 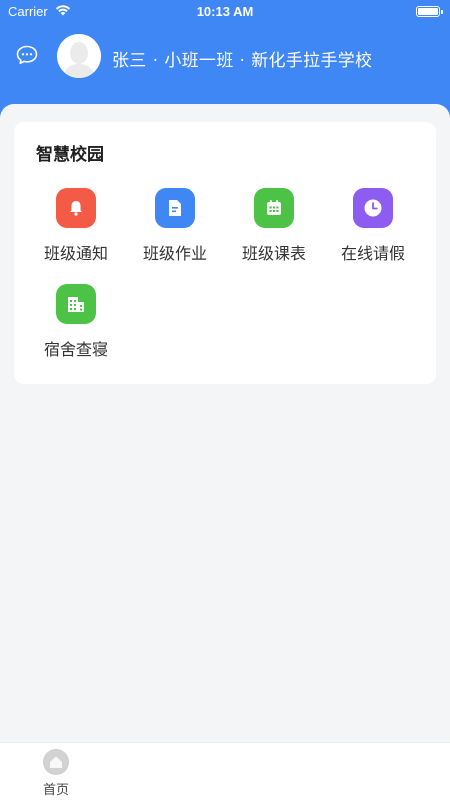 I want to click on calendar-icon, so click(x=274, y=207).